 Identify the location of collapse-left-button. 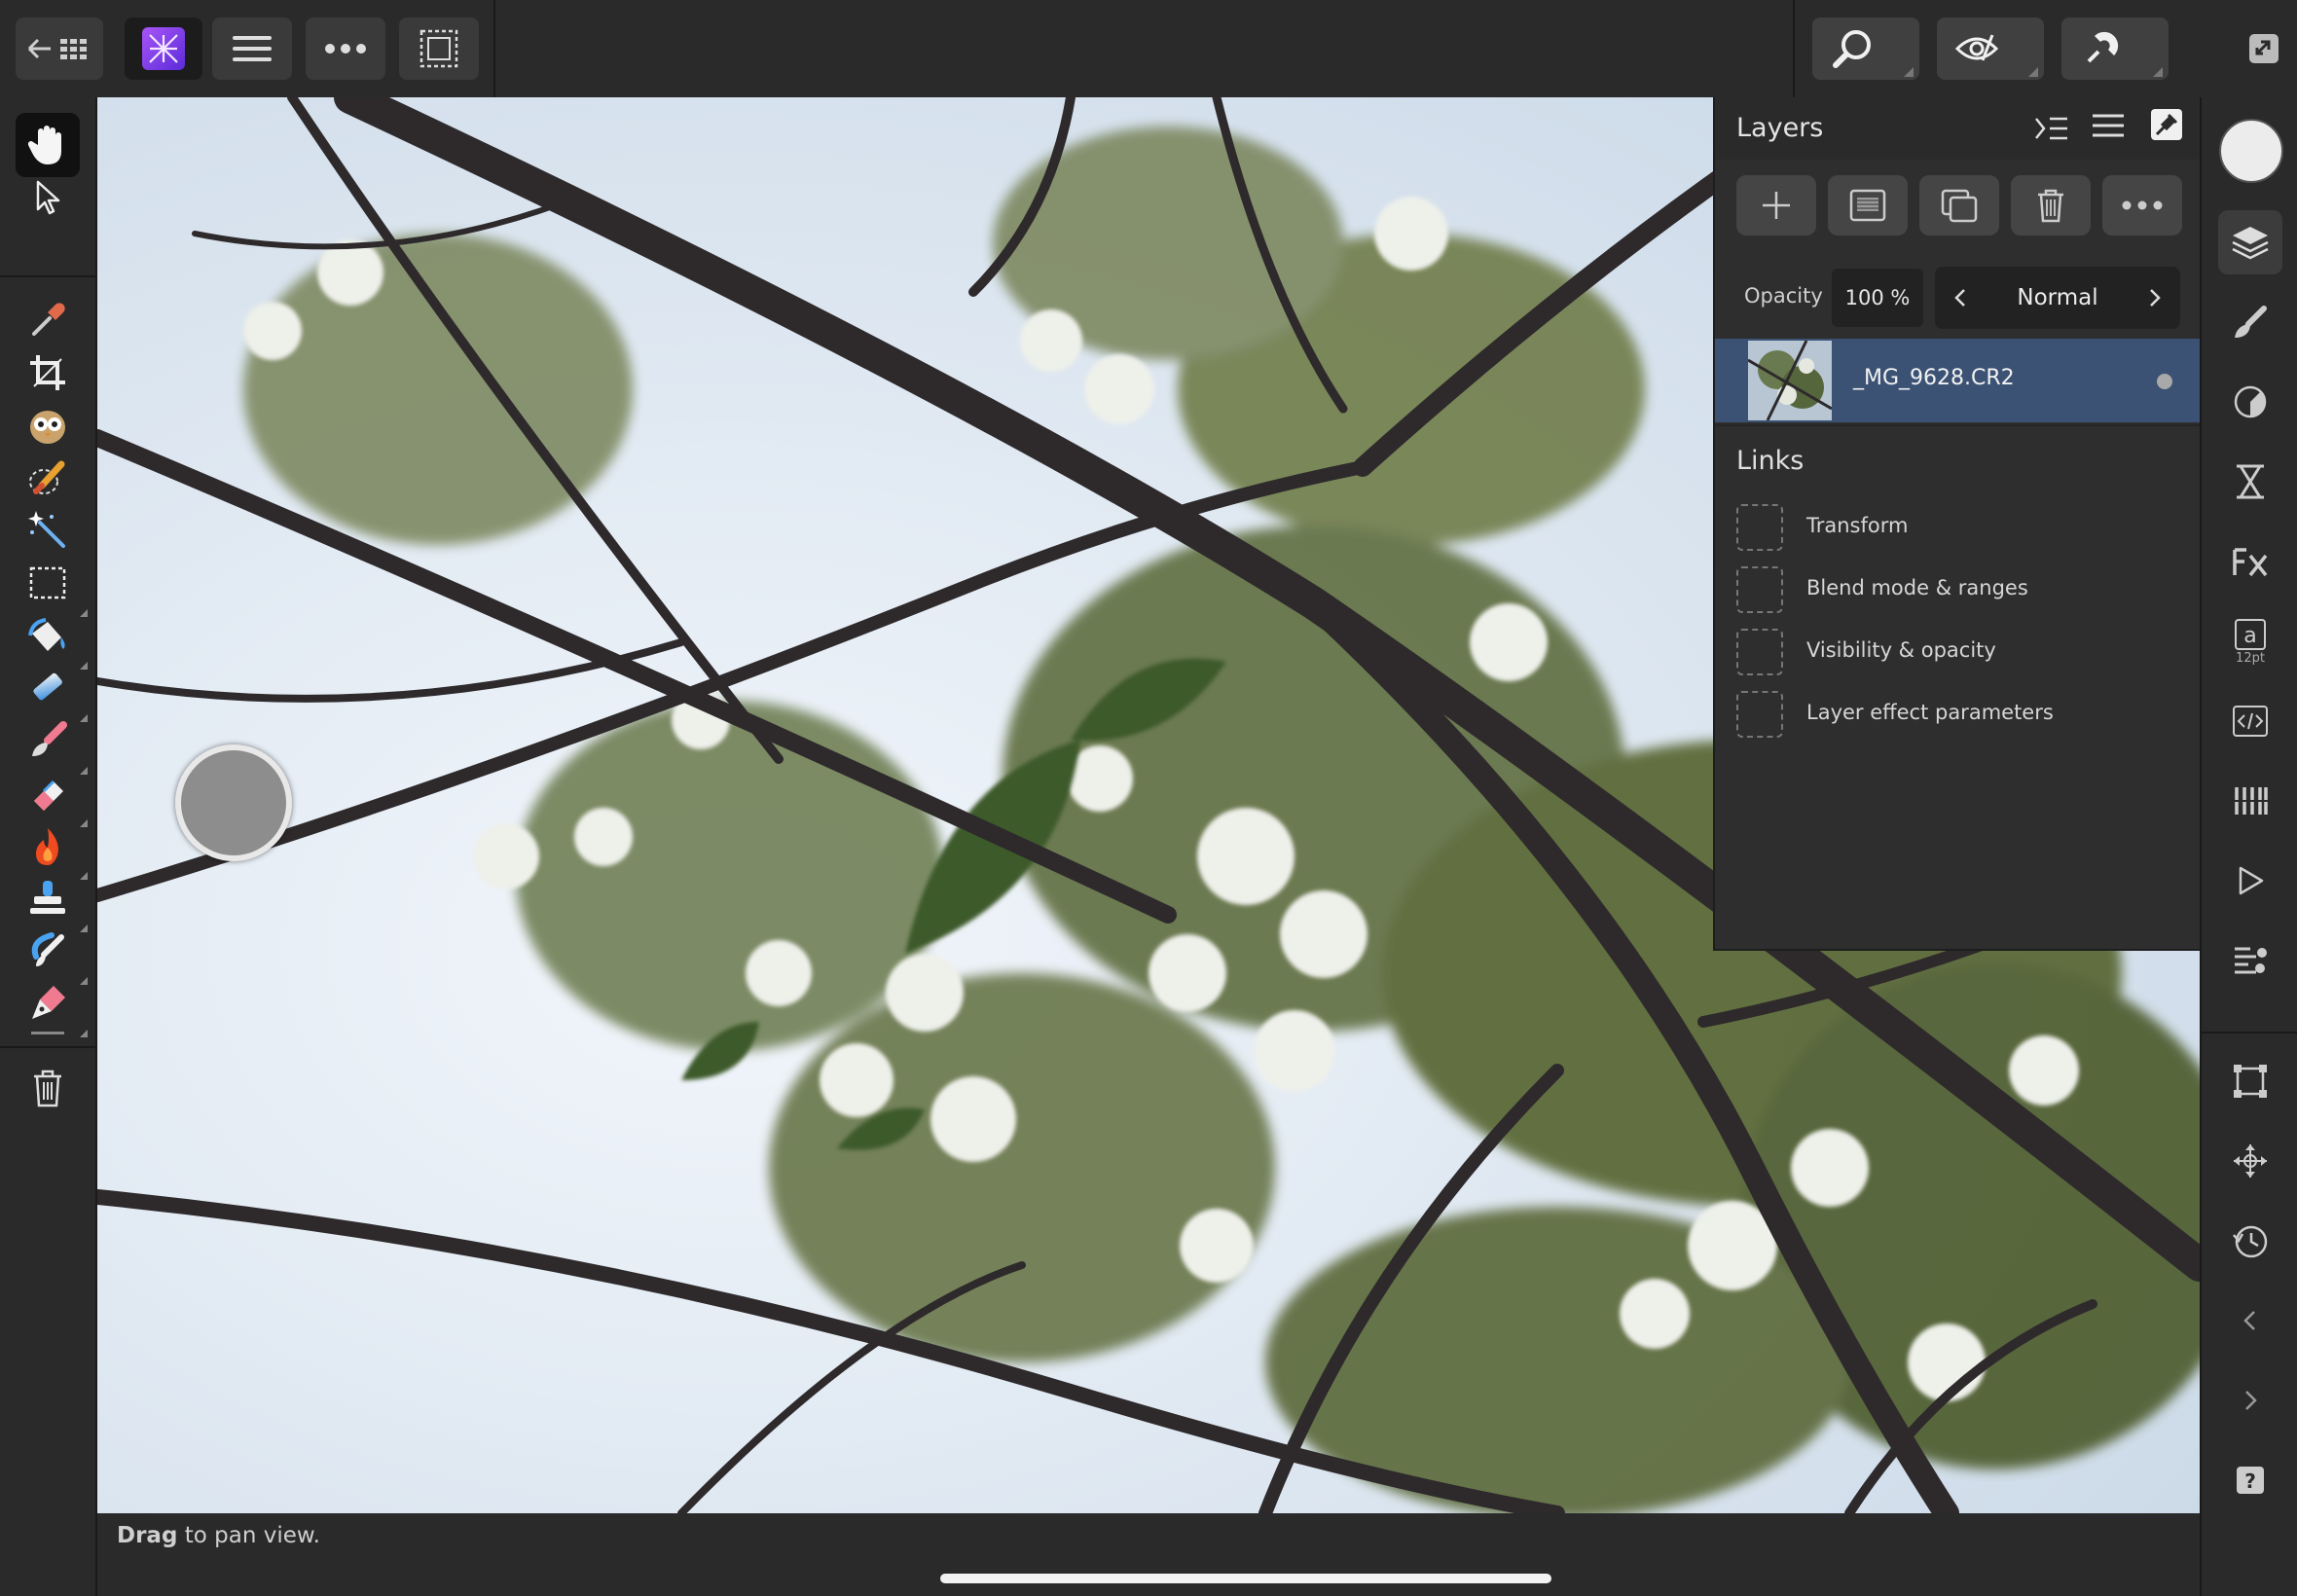
(2250, 1320).